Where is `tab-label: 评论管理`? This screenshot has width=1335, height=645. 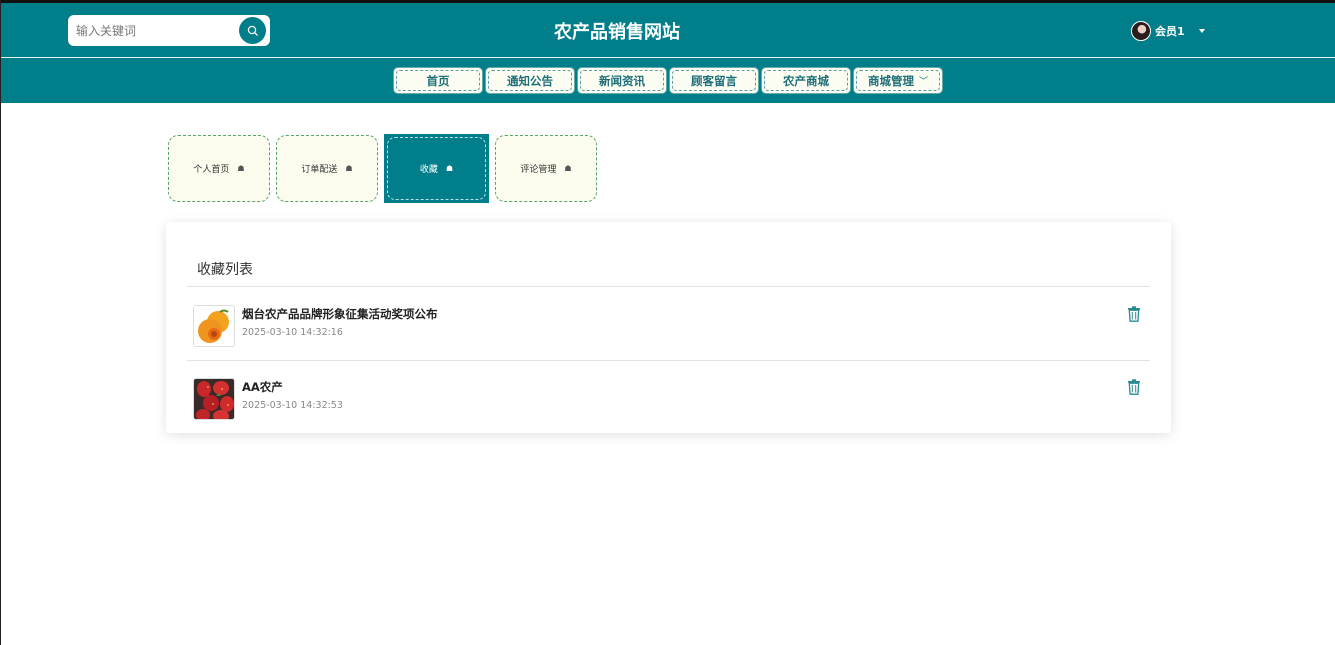
tab-label: 评论管理 is located at coordinates (538, 170).